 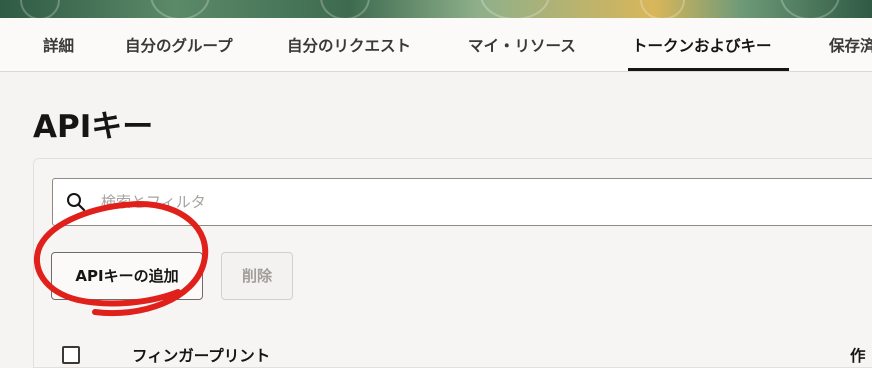 I want to click on column-header-fingerprint: フィンガープリント, so click(x=201, y=355).